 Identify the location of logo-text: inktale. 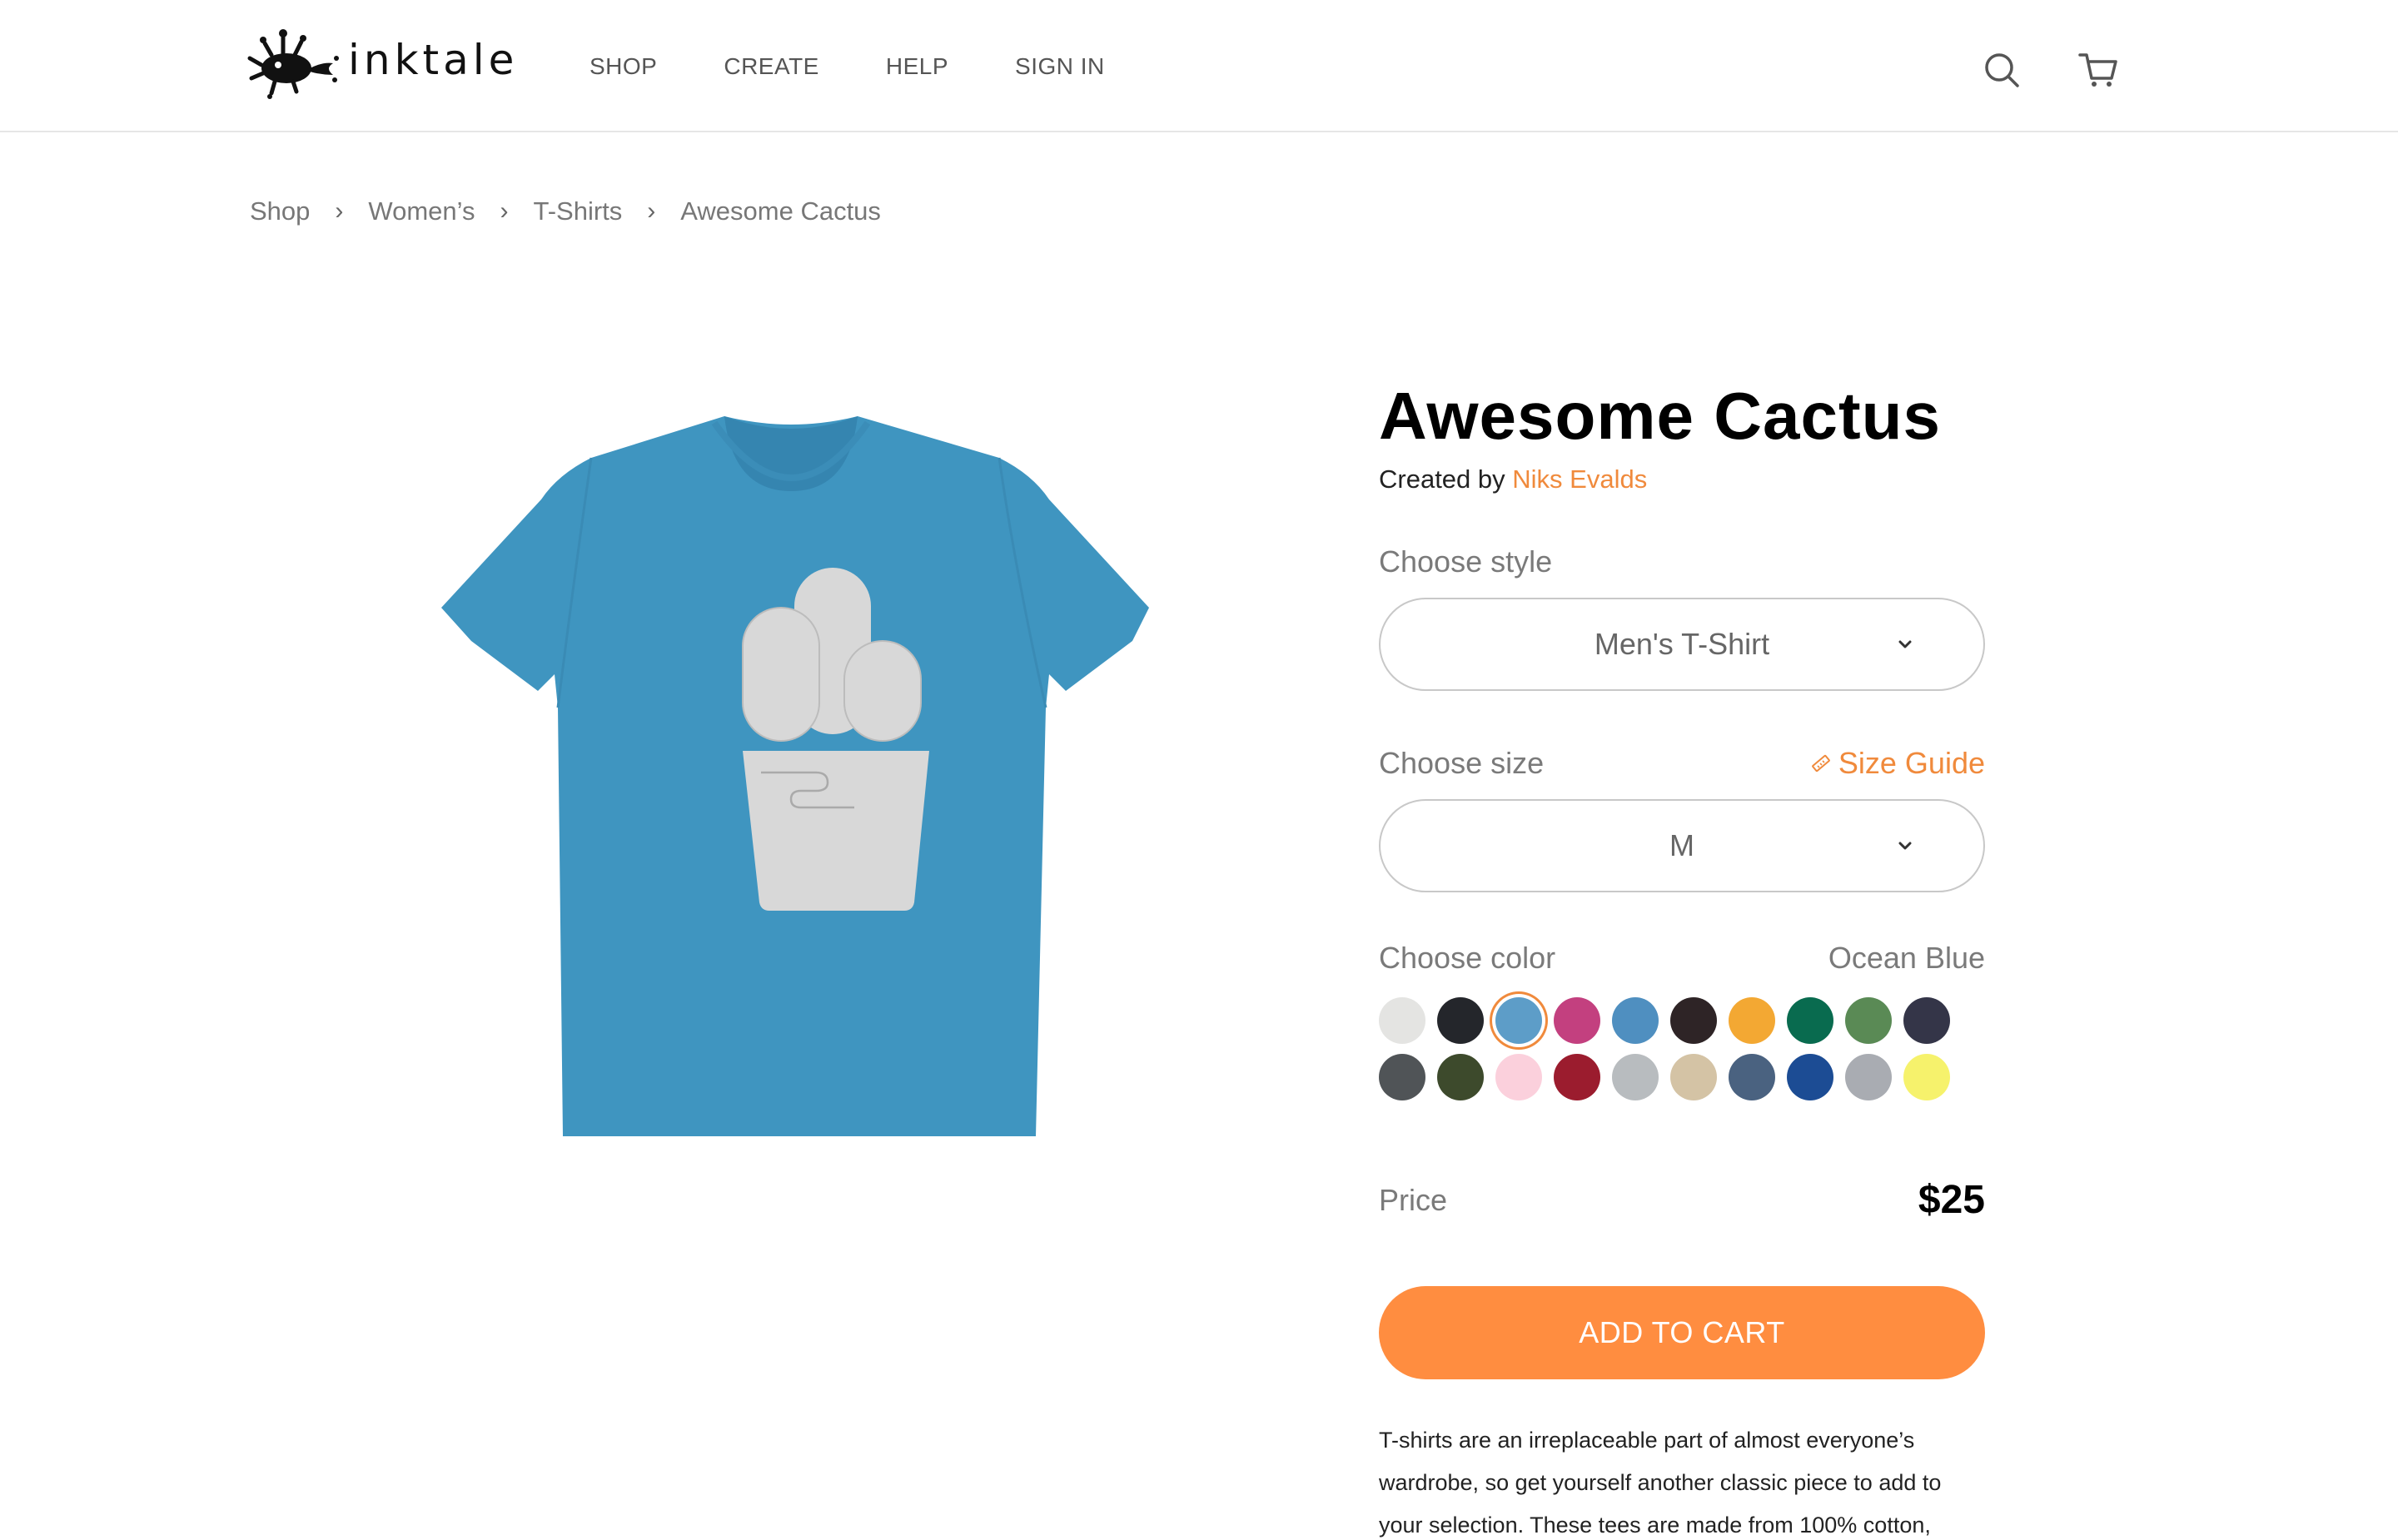
(433, 60).